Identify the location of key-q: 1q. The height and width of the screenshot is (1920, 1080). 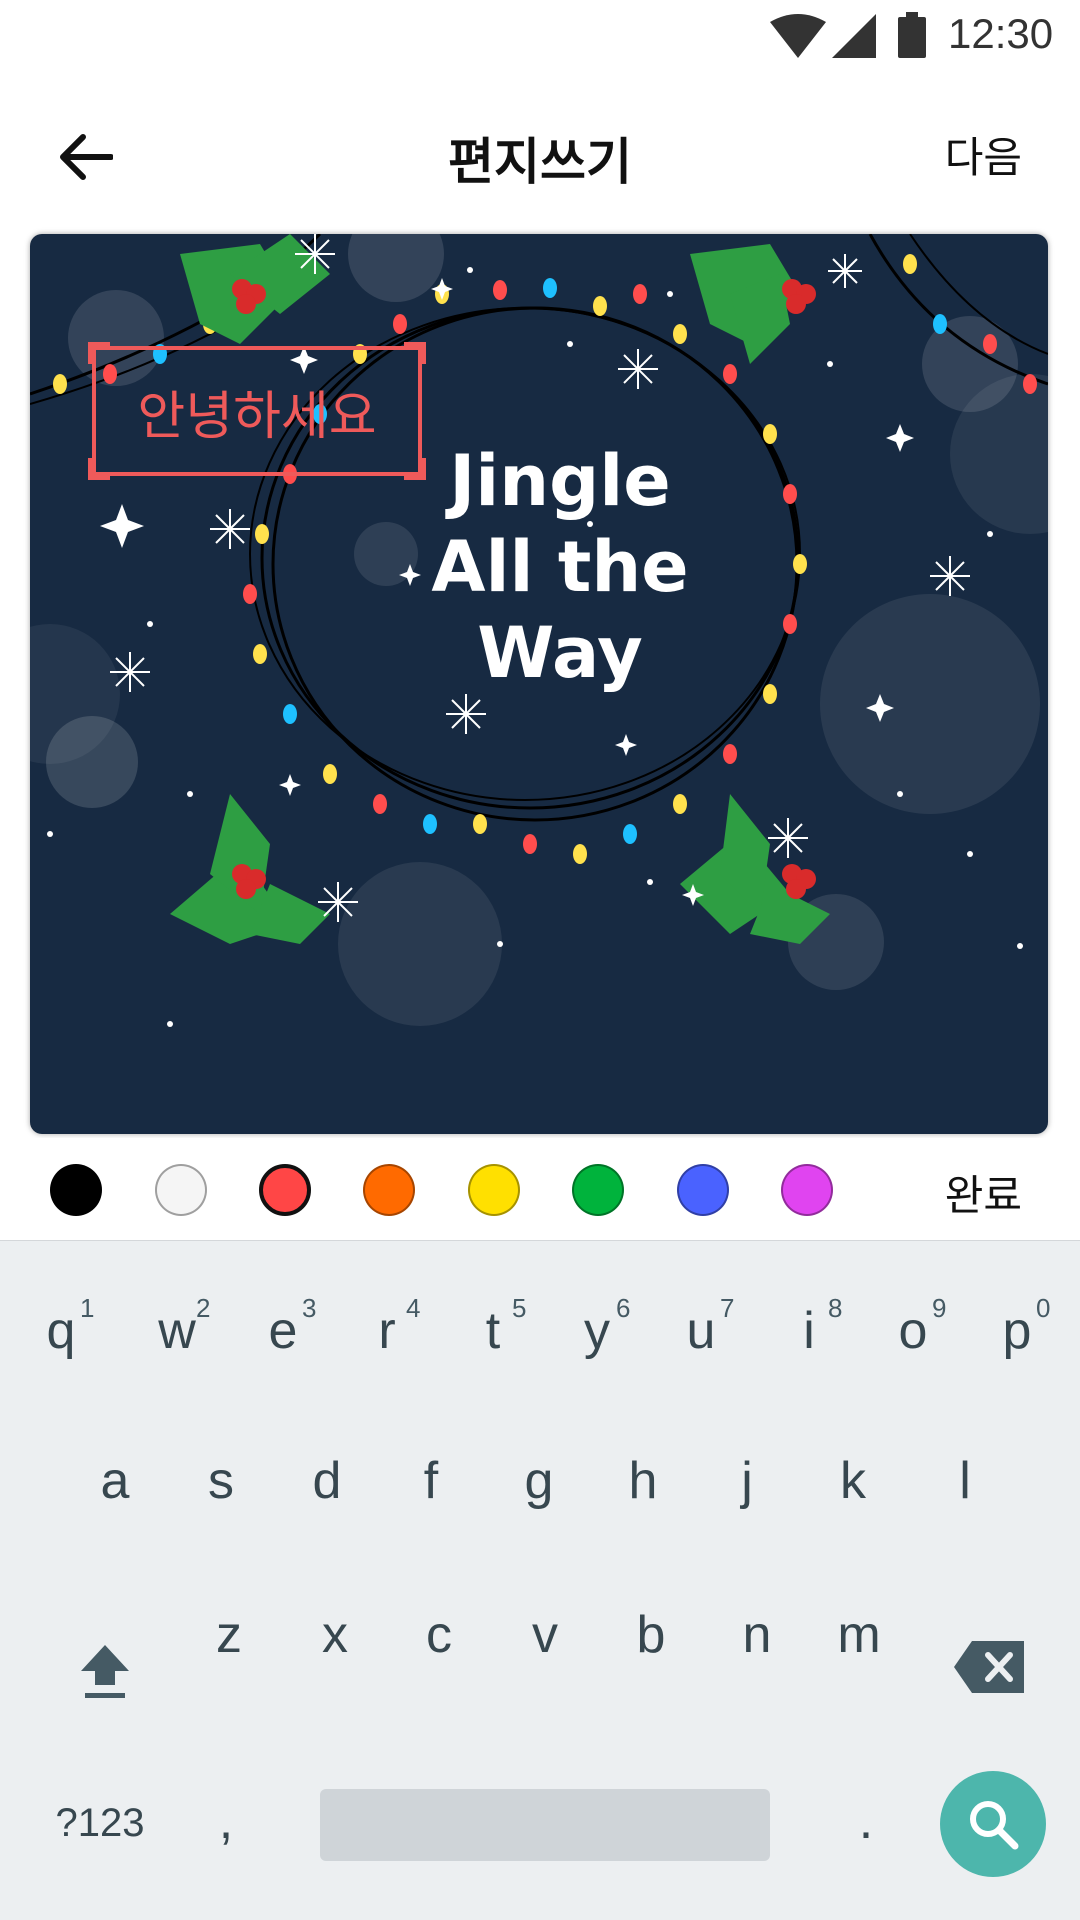
(61, 1327).